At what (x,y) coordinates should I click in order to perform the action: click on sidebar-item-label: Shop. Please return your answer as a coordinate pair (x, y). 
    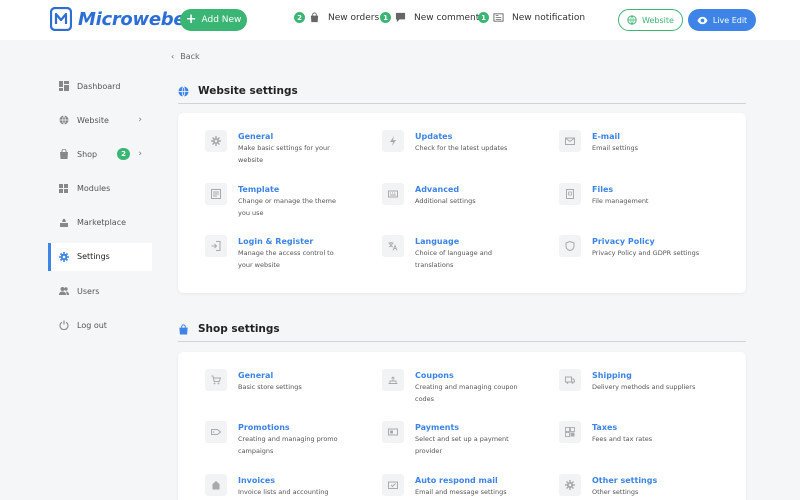
    Looking at the image, I should click on (87, 154).